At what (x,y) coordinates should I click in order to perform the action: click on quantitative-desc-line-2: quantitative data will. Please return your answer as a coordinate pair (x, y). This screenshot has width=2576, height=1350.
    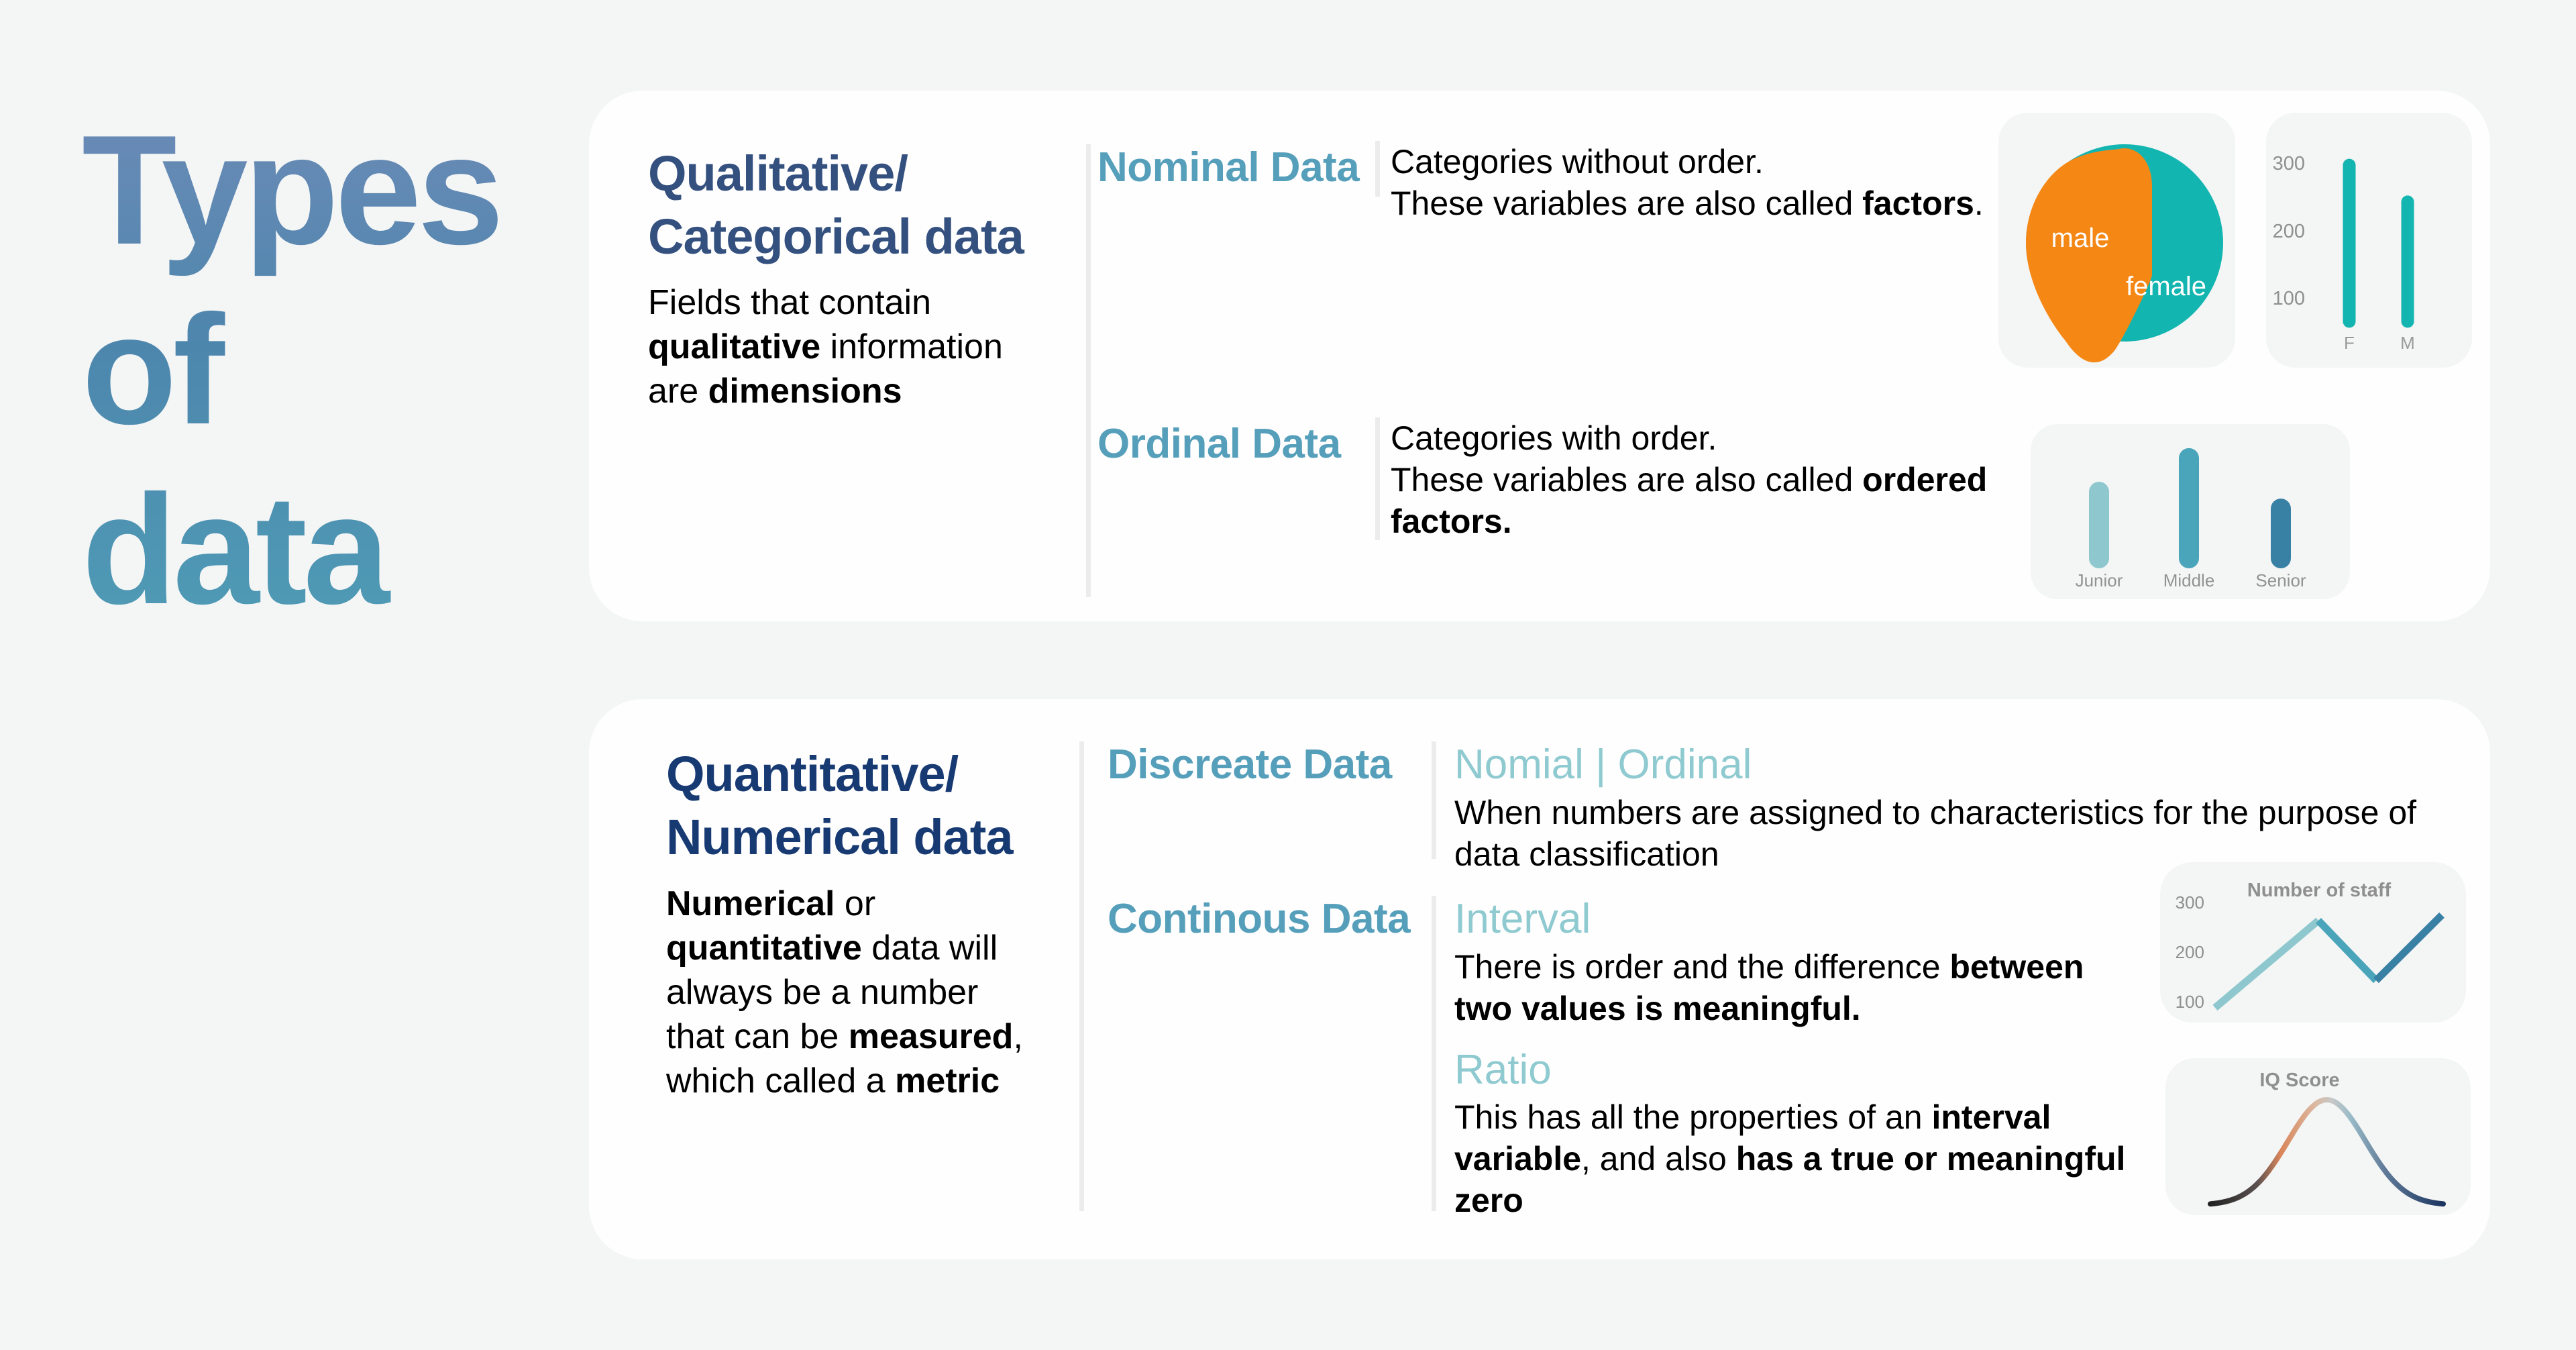
    Looking at the image, I should click on (874, 948).